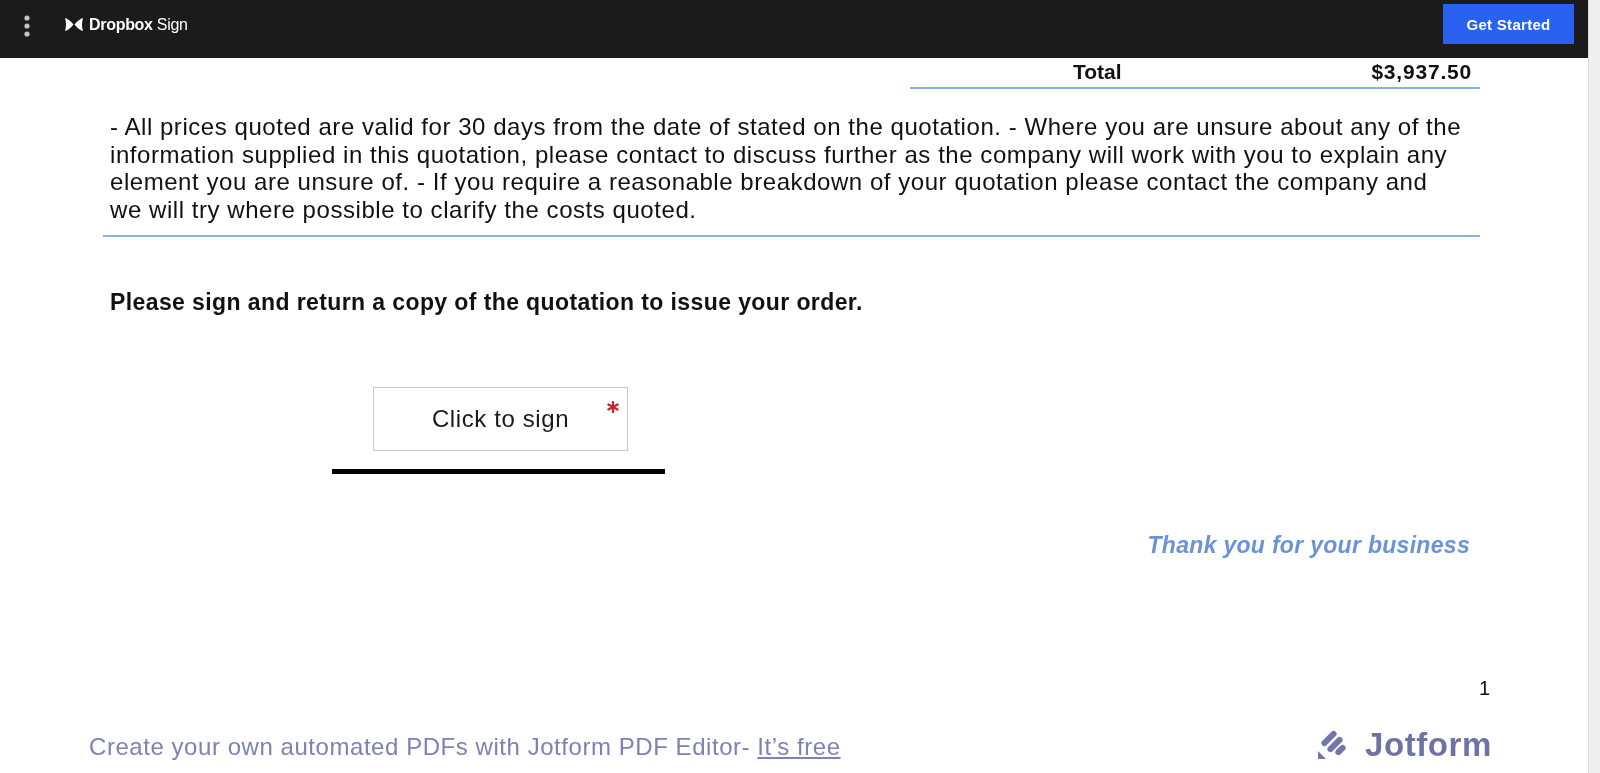 This screenshot has width=1600, height=773. What do you see at coordinates (1421, 72) in the screenshot?
I see `total-value: $3,937.50` at bounding box center [1421, 72].